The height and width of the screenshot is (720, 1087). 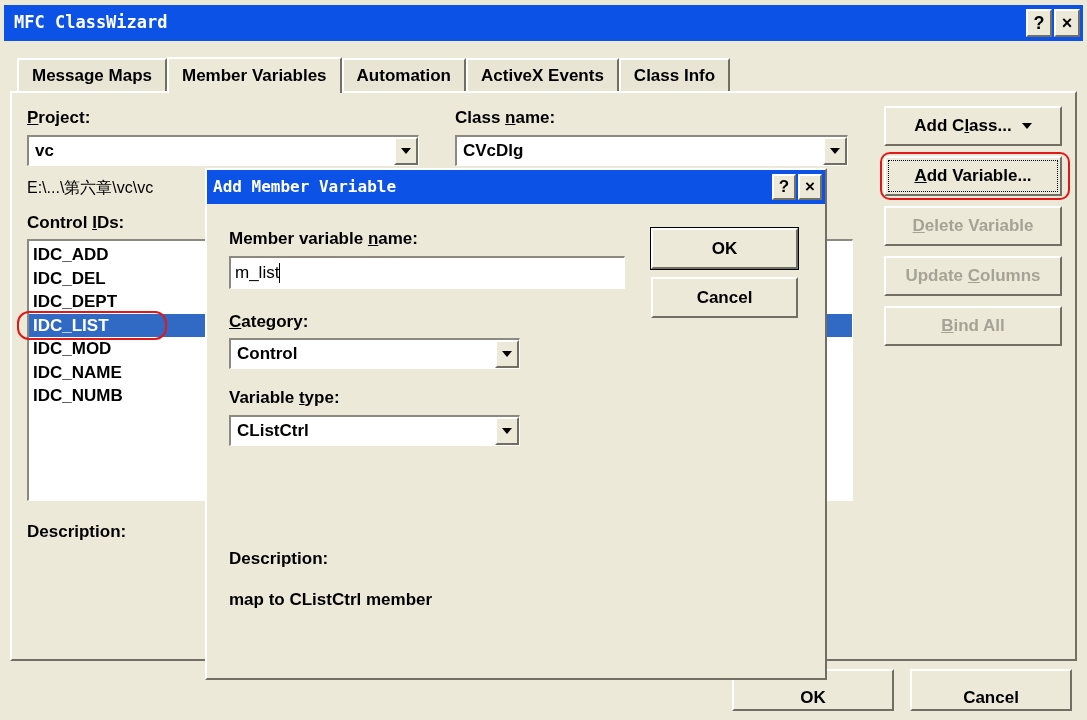 What do you see at coordinates (374, 353) in the screenshot?
I see `category-combo: Control` at bounding box center [374, 353].